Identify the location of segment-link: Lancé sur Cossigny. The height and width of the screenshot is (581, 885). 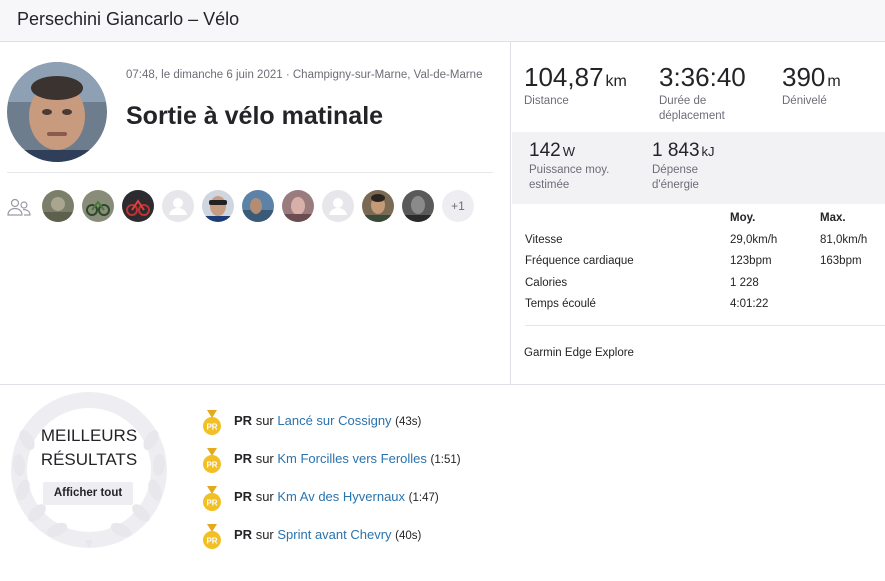
(334, 420).